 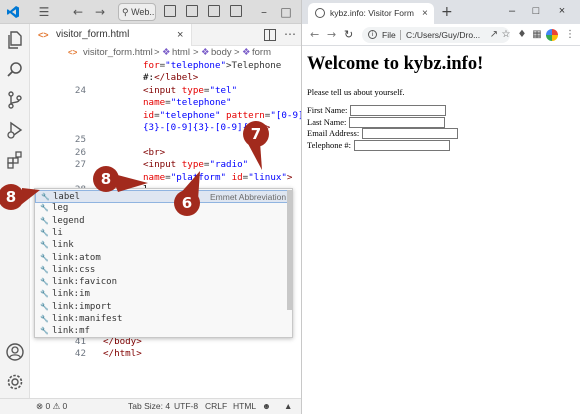 What do you see at coordinates (118, 53) in the screenshot?
I see `breadcrumb-file: visitor_form.html` at bounding box center [118, 53].